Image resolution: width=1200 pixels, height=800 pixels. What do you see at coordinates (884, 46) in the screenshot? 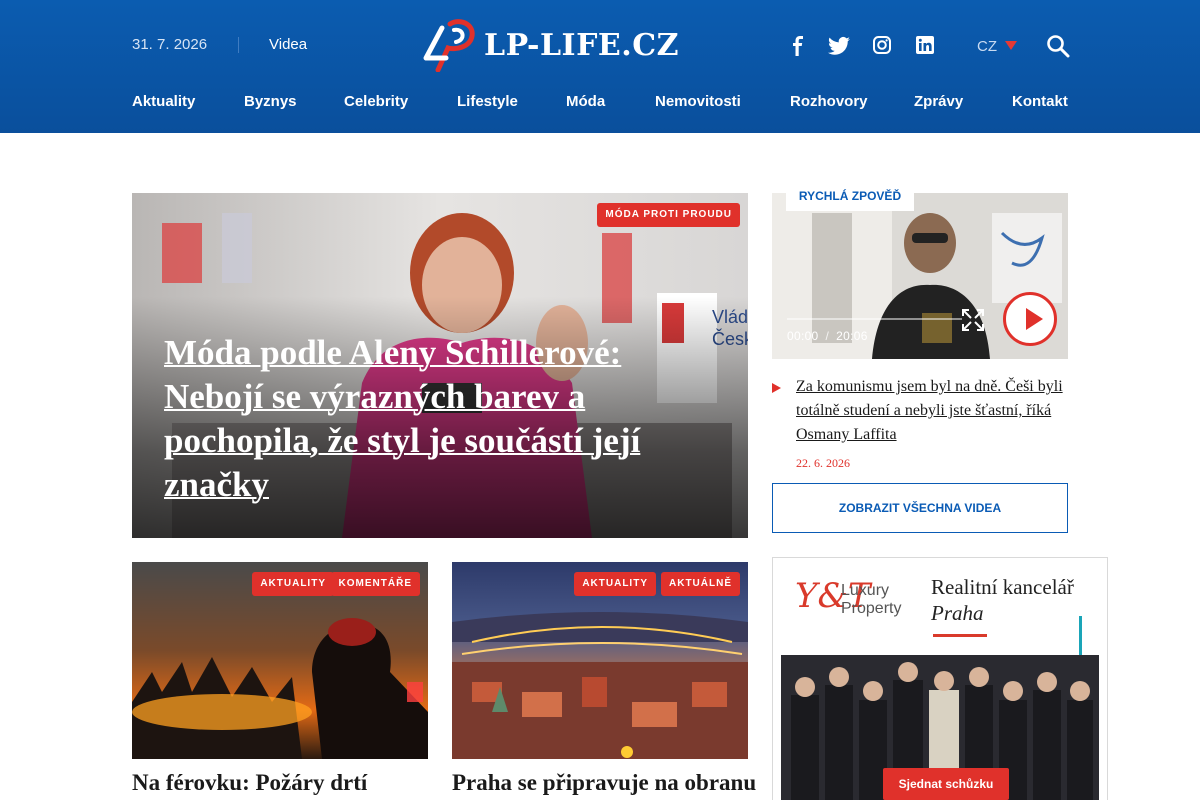
I see `instagram-icon` at bounding box center [884, 46].